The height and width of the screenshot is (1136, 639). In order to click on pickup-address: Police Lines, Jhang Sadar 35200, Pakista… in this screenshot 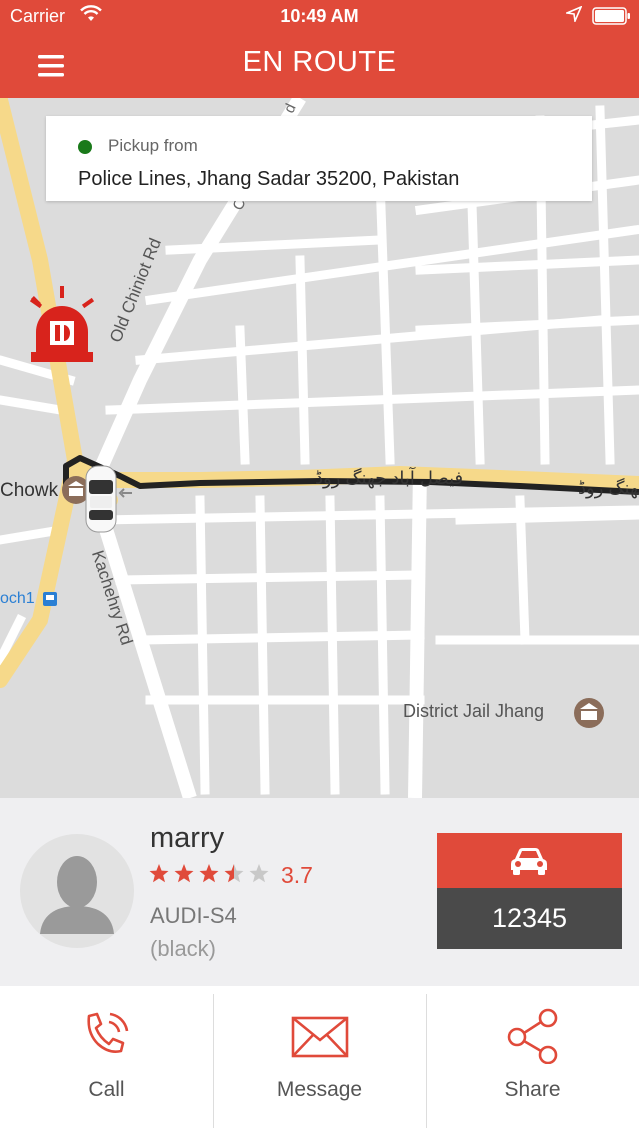, I will do `click(269, 179)`.